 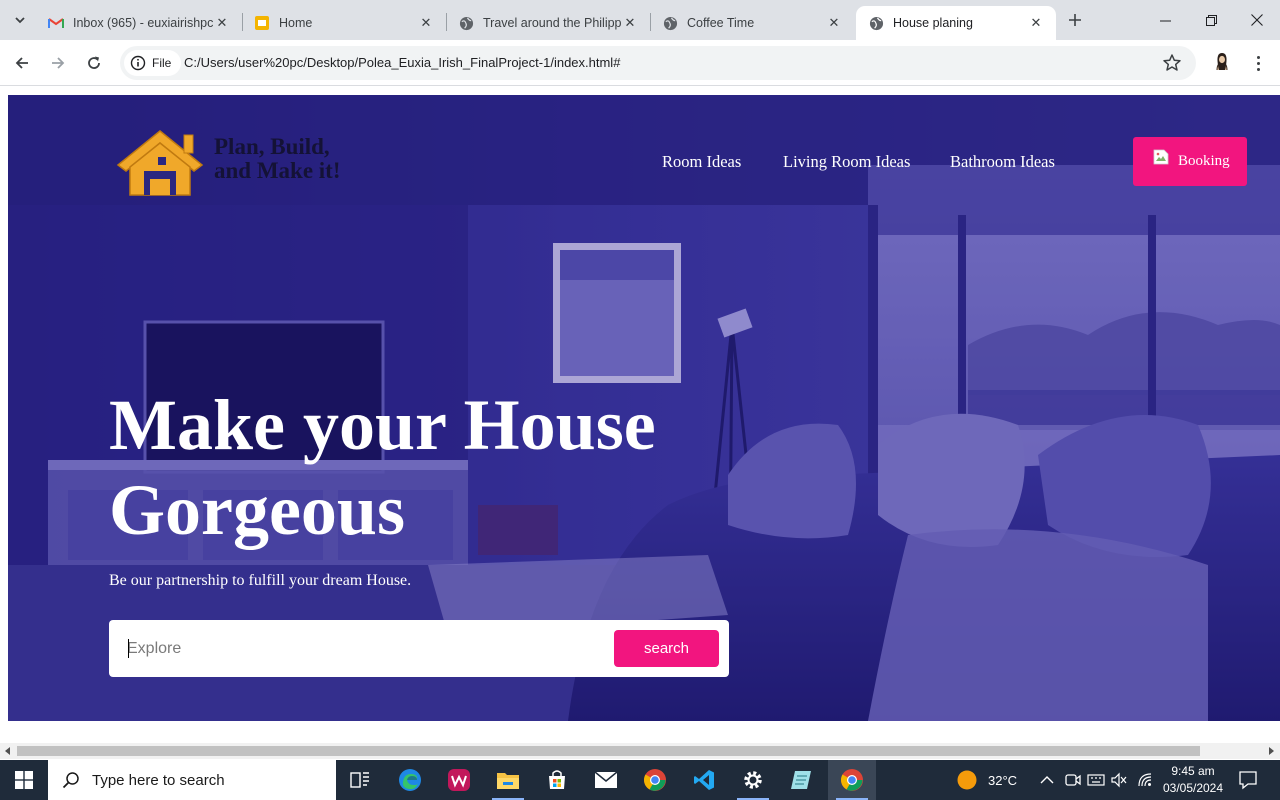 I want to click on edge-button, so click(x=410, y=780).